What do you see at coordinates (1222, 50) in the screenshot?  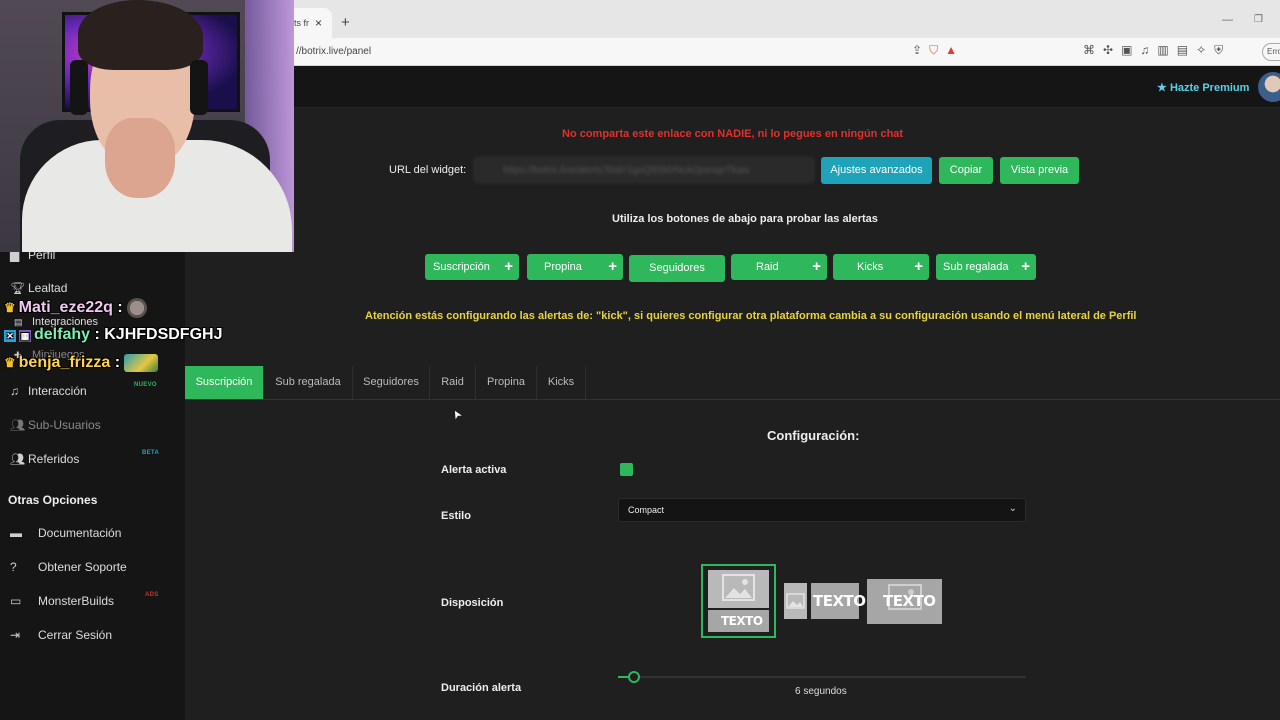 I see `vpn-icon: ⛨` at bounding box center [1222, 50].